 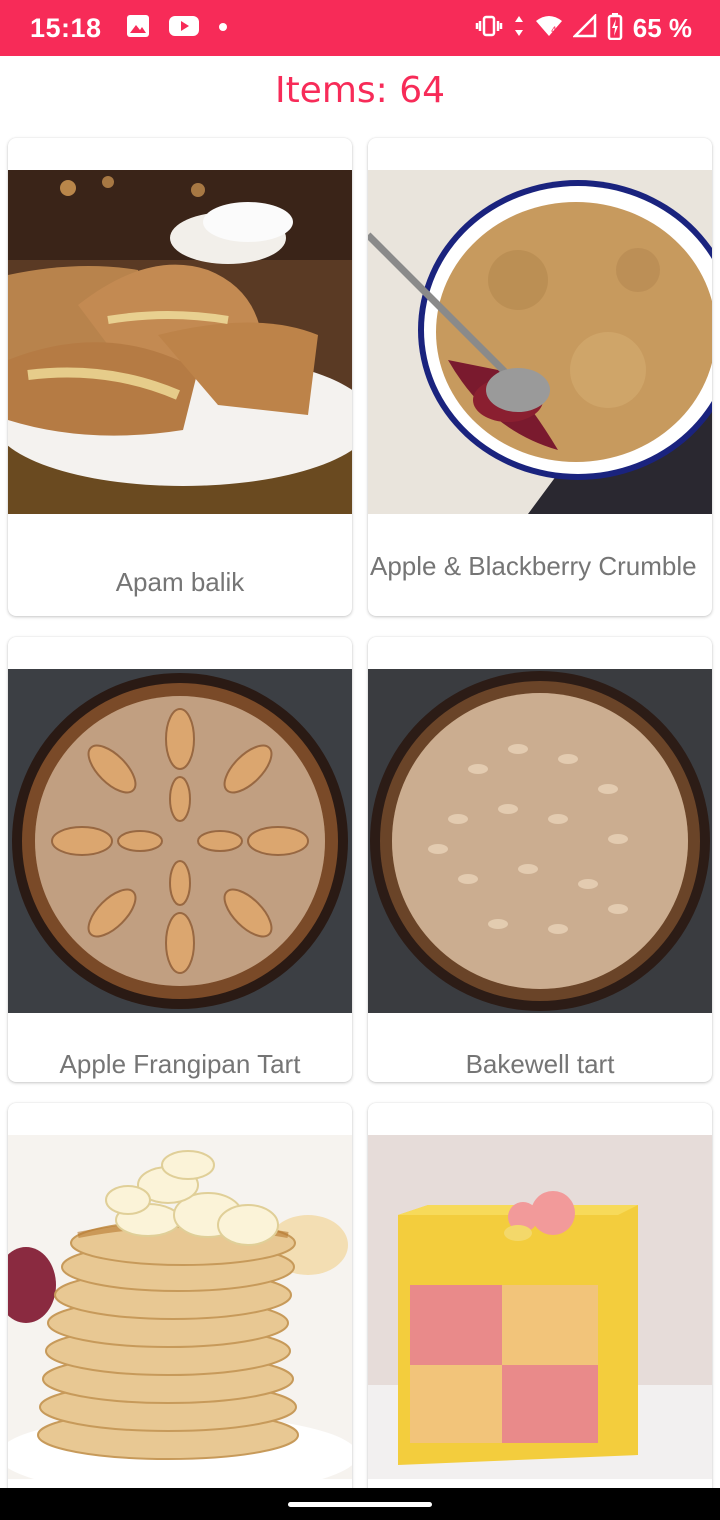 I want to click on recipe-name: Apple & Blackberry Crumble, so click(x=533, y=566).